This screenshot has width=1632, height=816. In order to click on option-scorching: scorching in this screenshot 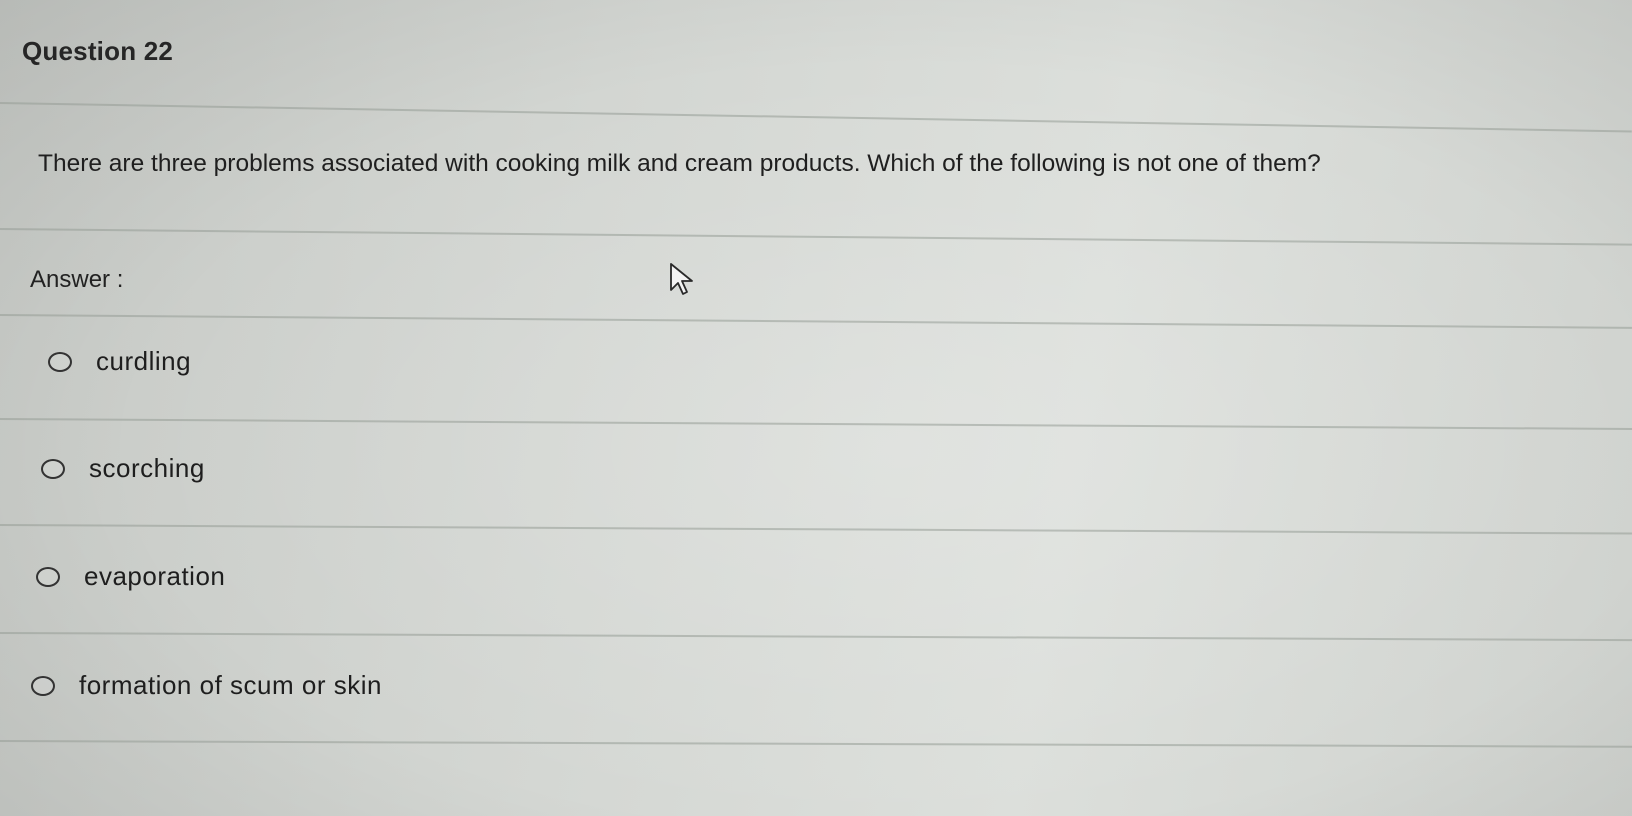, I will do `click(123, 468)`.